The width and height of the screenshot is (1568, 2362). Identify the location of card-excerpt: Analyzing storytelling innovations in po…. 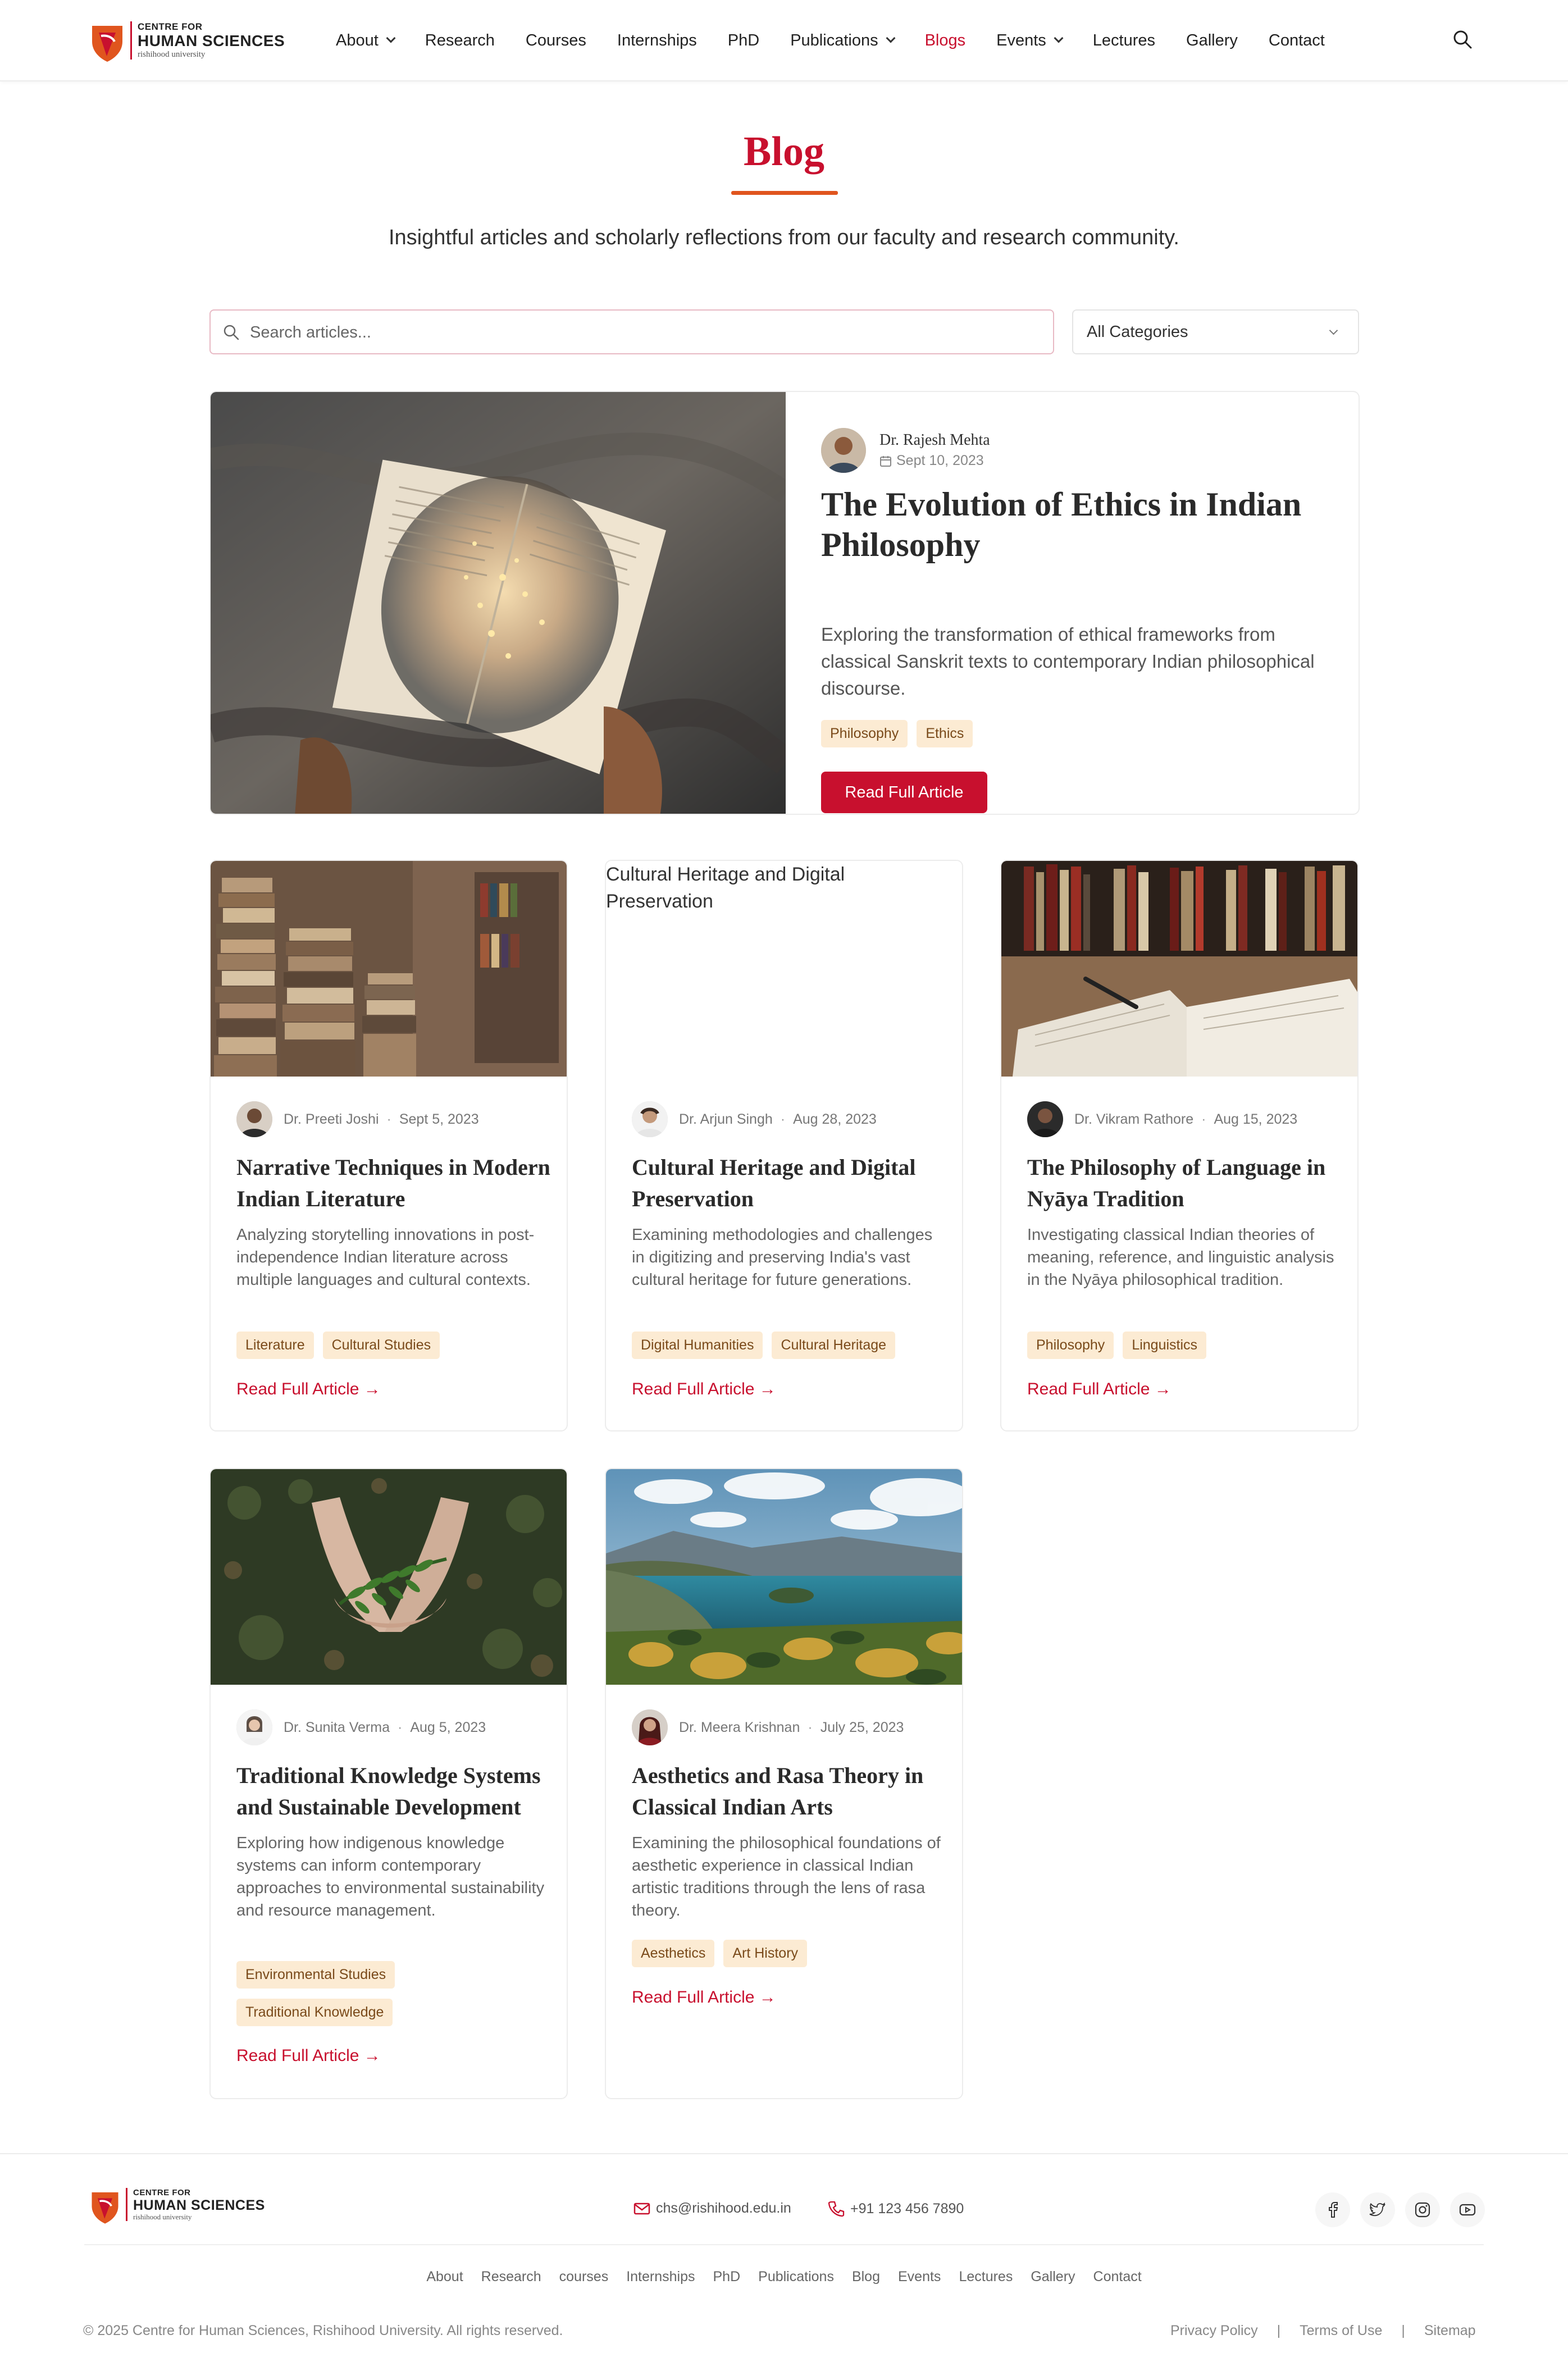
(385, 1257).